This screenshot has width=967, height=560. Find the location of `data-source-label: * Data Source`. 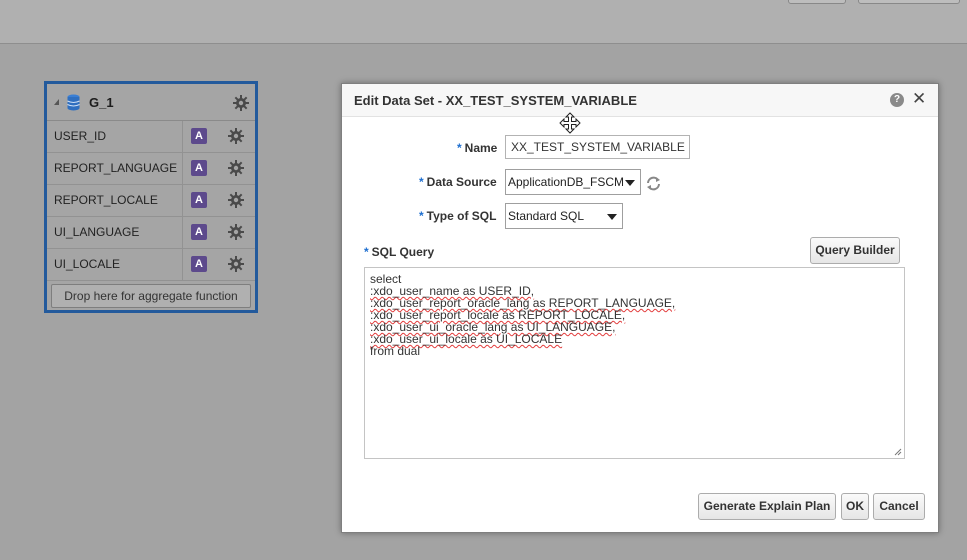

data-source-label: * Data Source is located at coordinates (458, 182).